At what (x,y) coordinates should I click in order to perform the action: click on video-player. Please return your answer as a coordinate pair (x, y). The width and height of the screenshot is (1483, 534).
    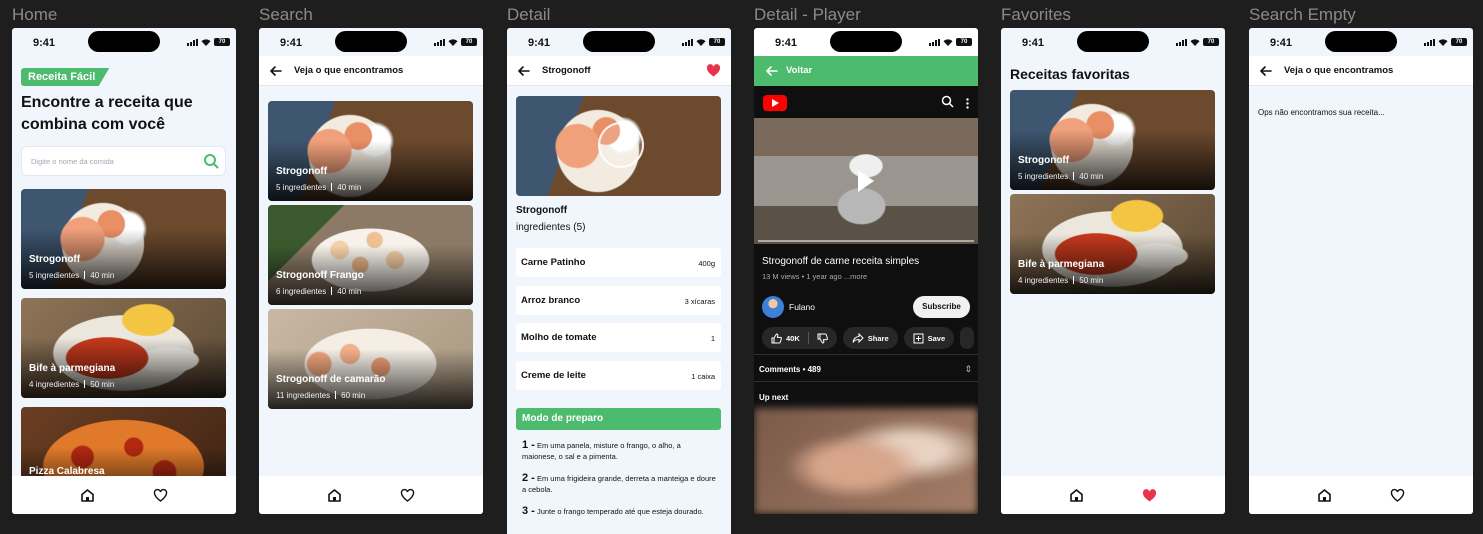
    Looking at the image, I should click on (866, 181).